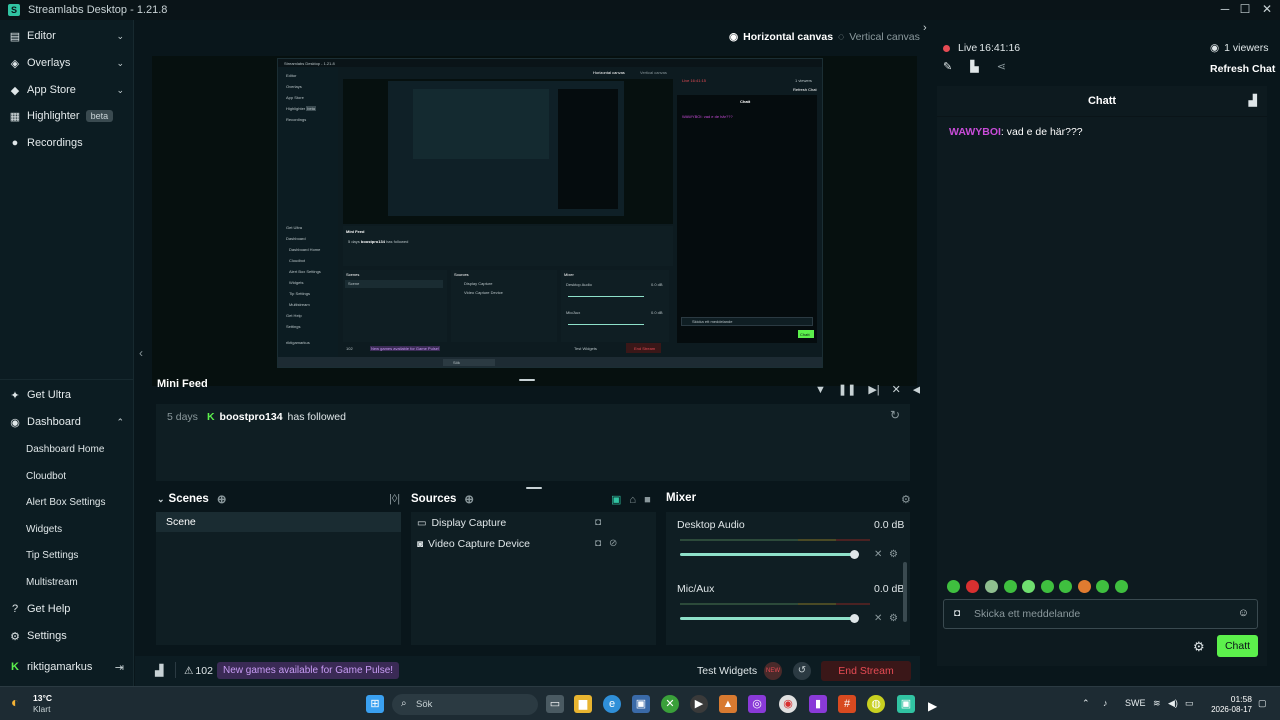 The image size is (1280, 720). Describe the element at coordinates (847, 389) in the screenshot. I see `pause-icon: ❚❚` at that location.